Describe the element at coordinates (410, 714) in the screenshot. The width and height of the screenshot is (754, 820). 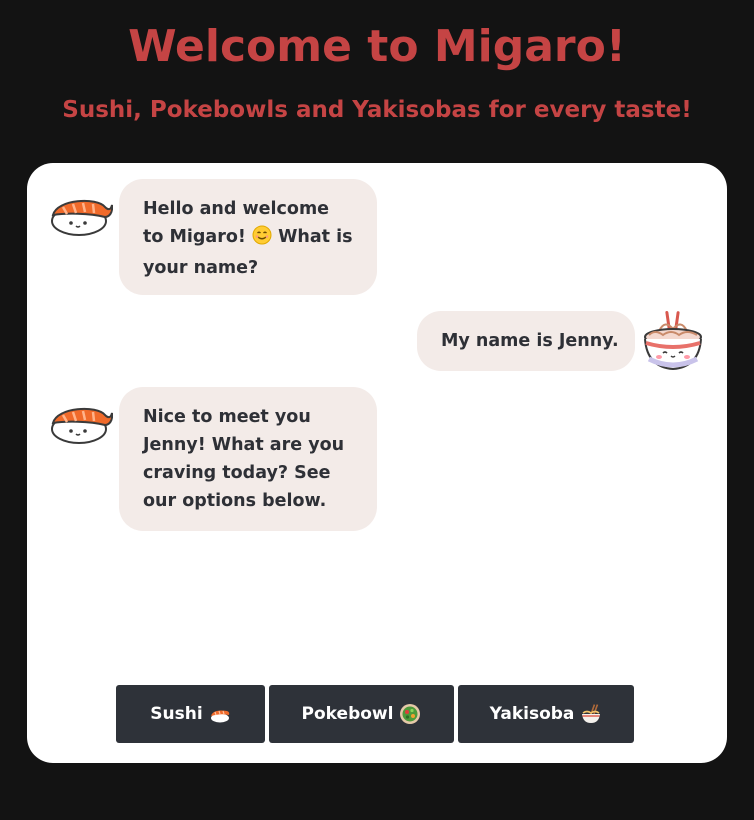
I see `salad-bowl-icon` at that location.